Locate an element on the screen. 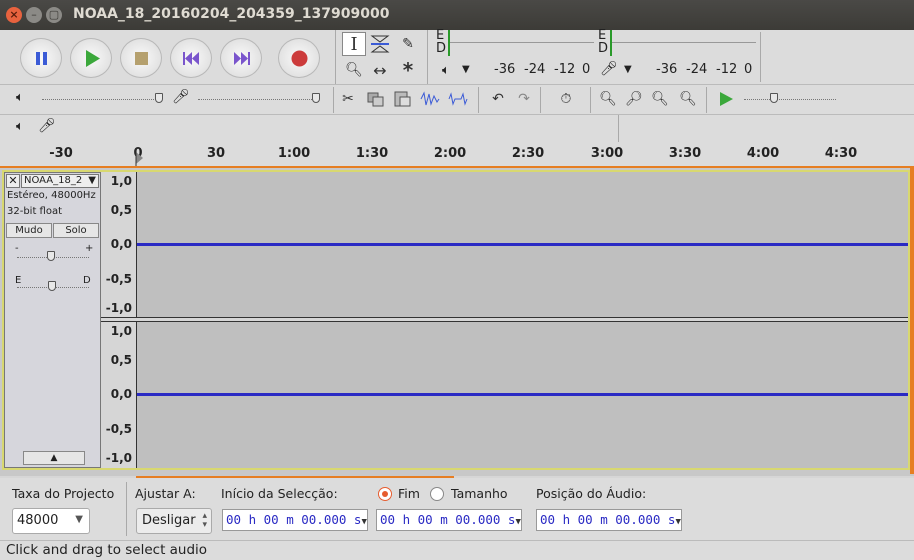 This screenshot has height=560, width=914. record-volume-icon: 🎤︎ is located at coordinates (181, 97).